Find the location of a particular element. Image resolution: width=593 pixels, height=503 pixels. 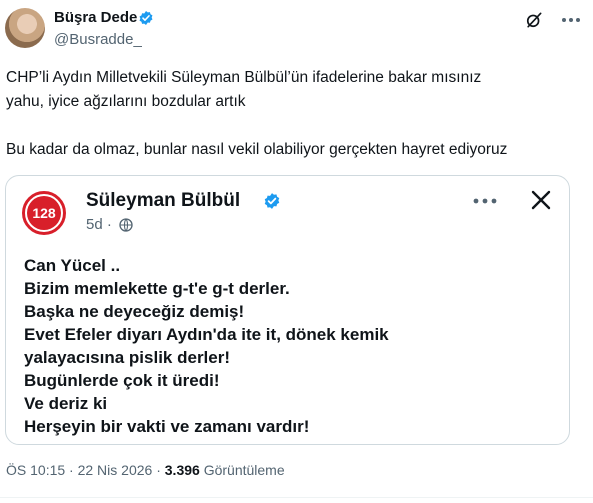

card-avatar-number: 128 is located at coordinates (44, 213).